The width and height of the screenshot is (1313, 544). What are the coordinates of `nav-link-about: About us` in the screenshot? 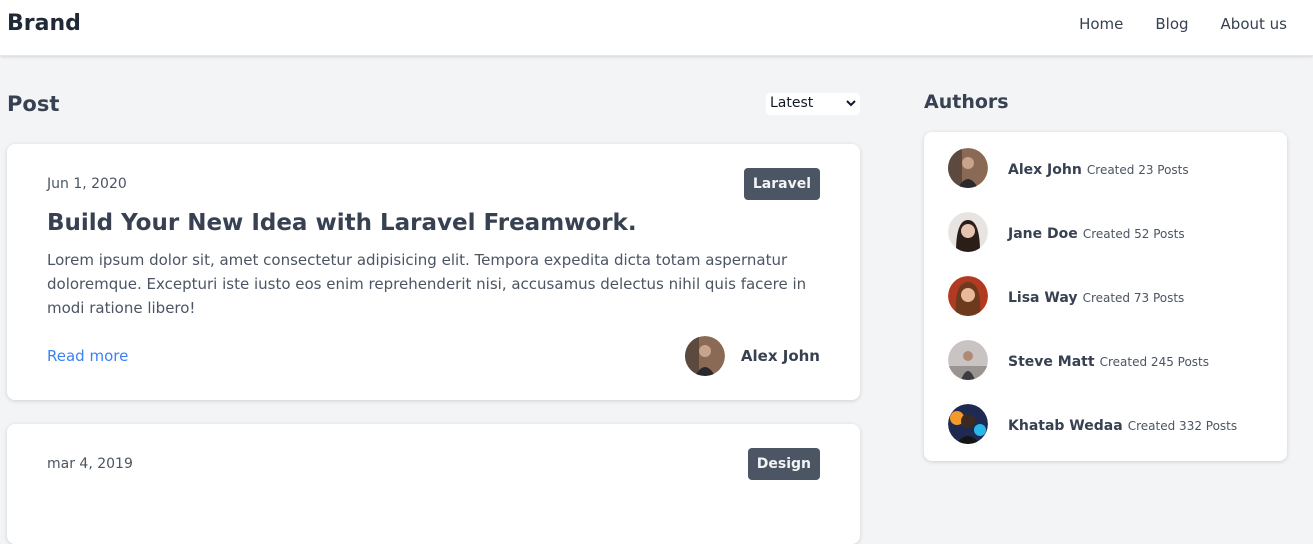 It's located at (1254, 24).